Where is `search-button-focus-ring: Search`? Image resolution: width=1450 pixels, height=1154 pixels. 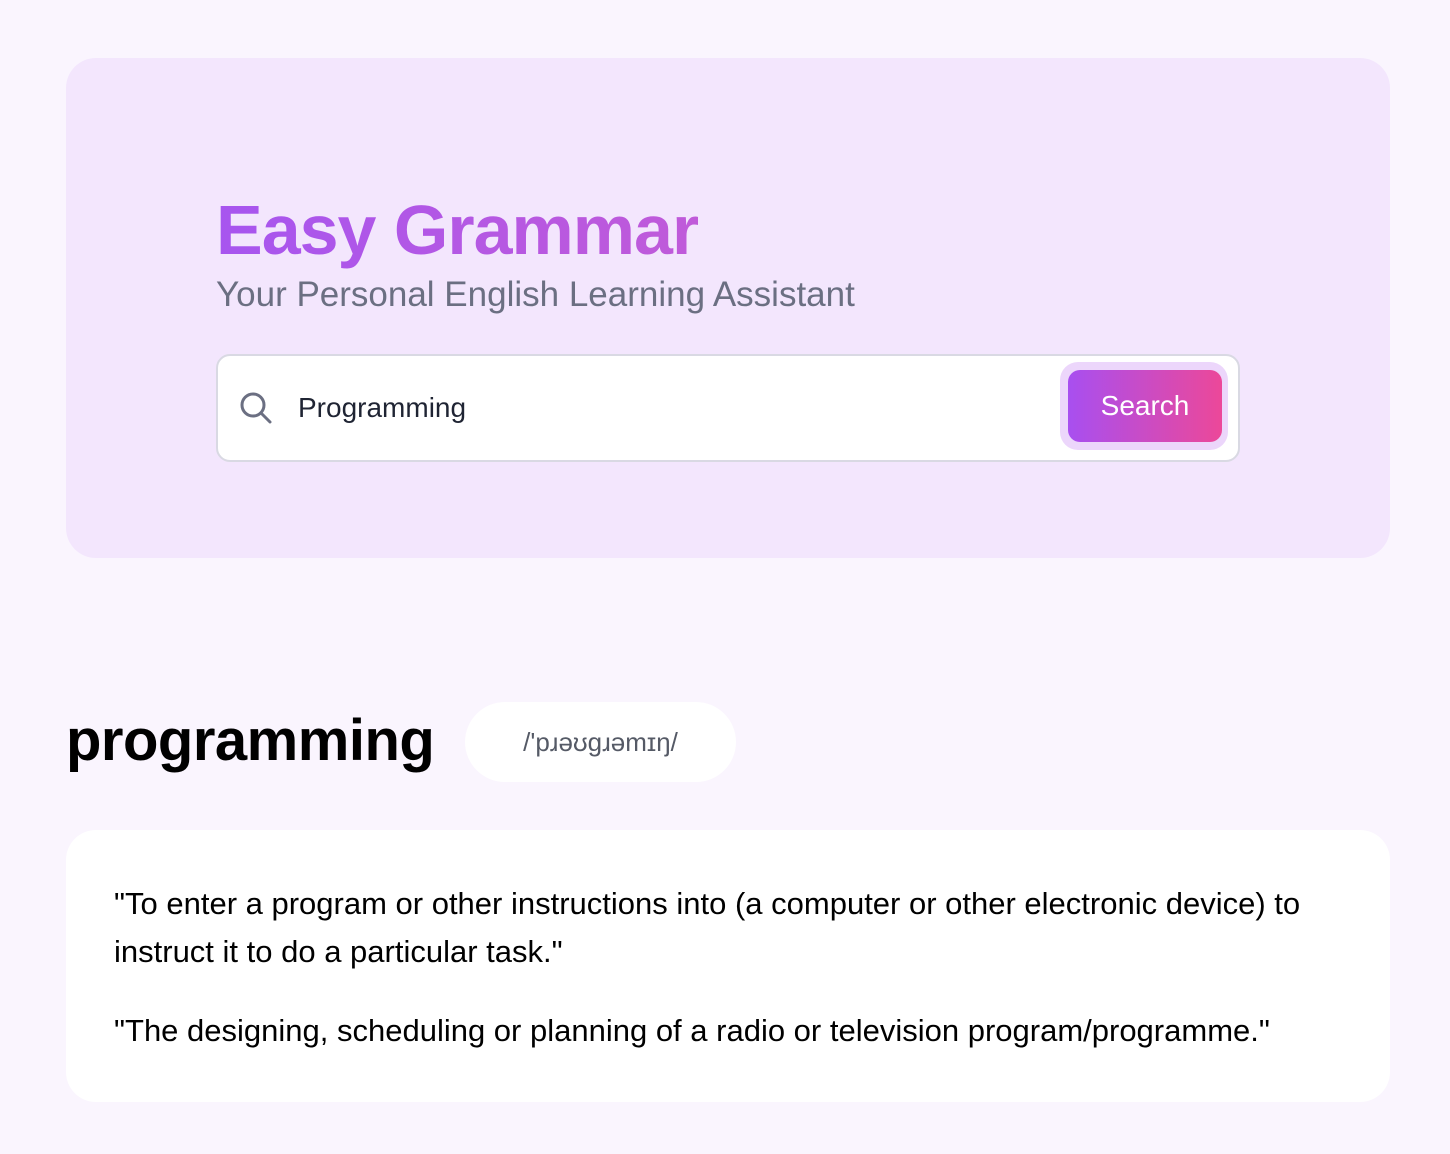 search-button-focus-ring: Search is located at coordinates (1144, 406).